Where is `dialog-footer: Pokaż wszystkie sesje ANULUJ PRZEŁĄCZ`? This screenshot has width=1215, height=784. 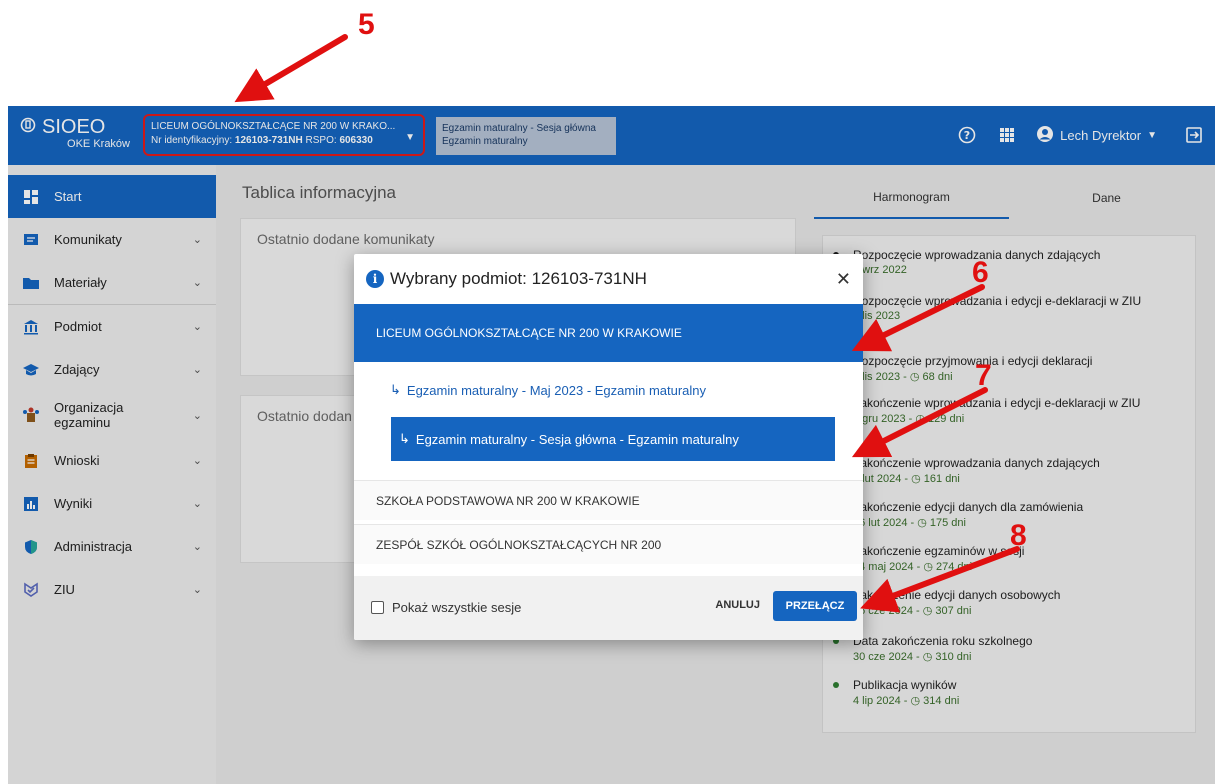 dialog-footer: Pokaż wszystkie sesje ANULUJ PRZEŁĄCZ is located at coordinates (608, 608).